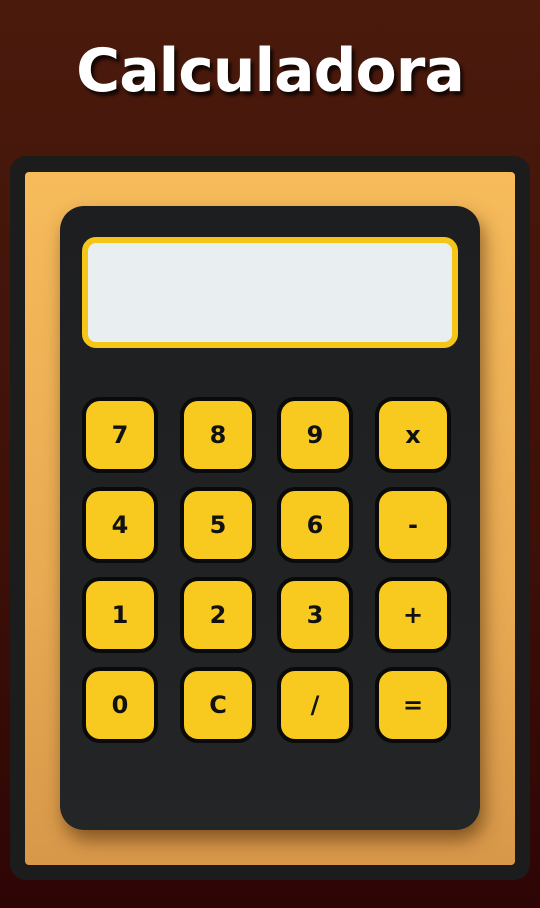  Describe the element at coordinates (270, 71) in the screenshot. I see `app-title: Calculadora` at that location.